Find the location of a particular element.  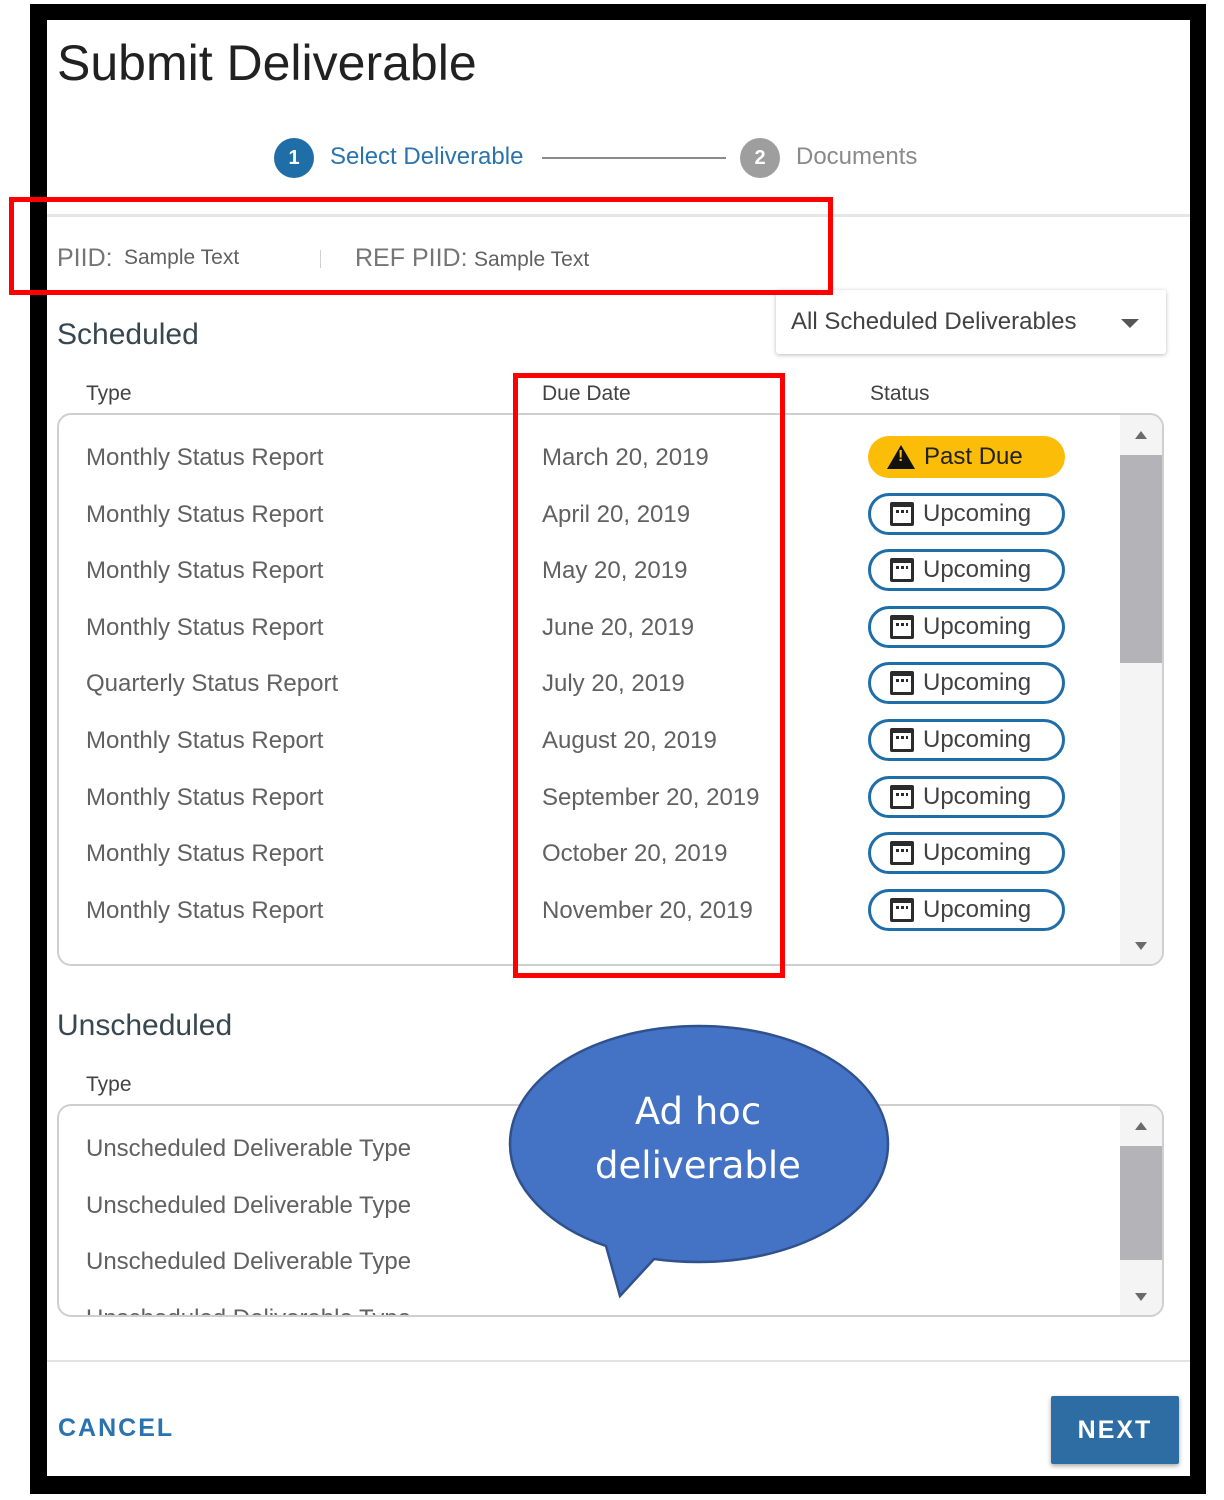

status-badge: Past Due is located at coordinates (966, 457).